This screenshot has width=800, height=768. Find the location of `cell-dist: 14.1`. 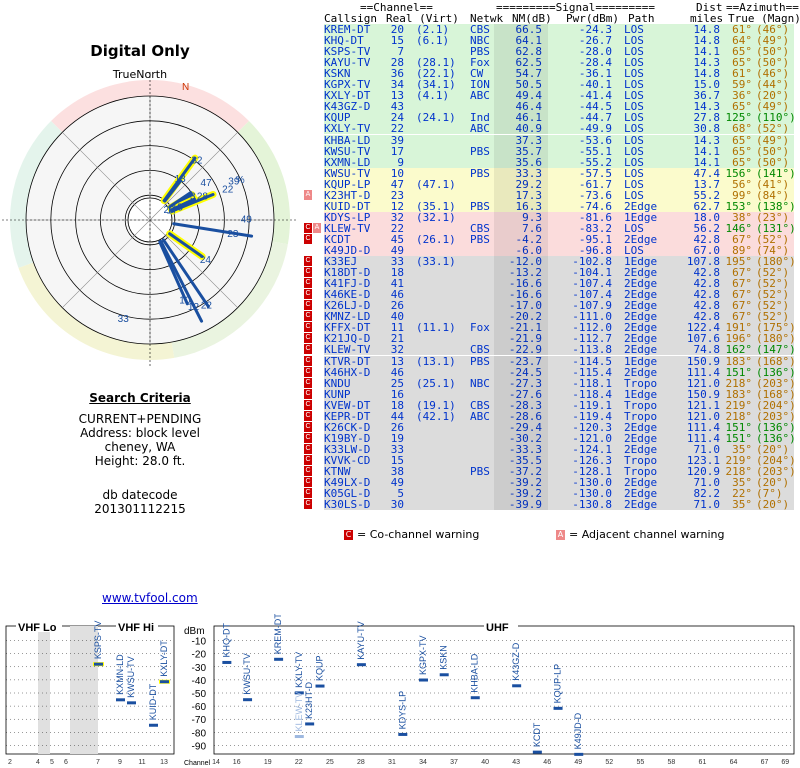

cell-dist: 14.1 is located at coordinates (707, 162).